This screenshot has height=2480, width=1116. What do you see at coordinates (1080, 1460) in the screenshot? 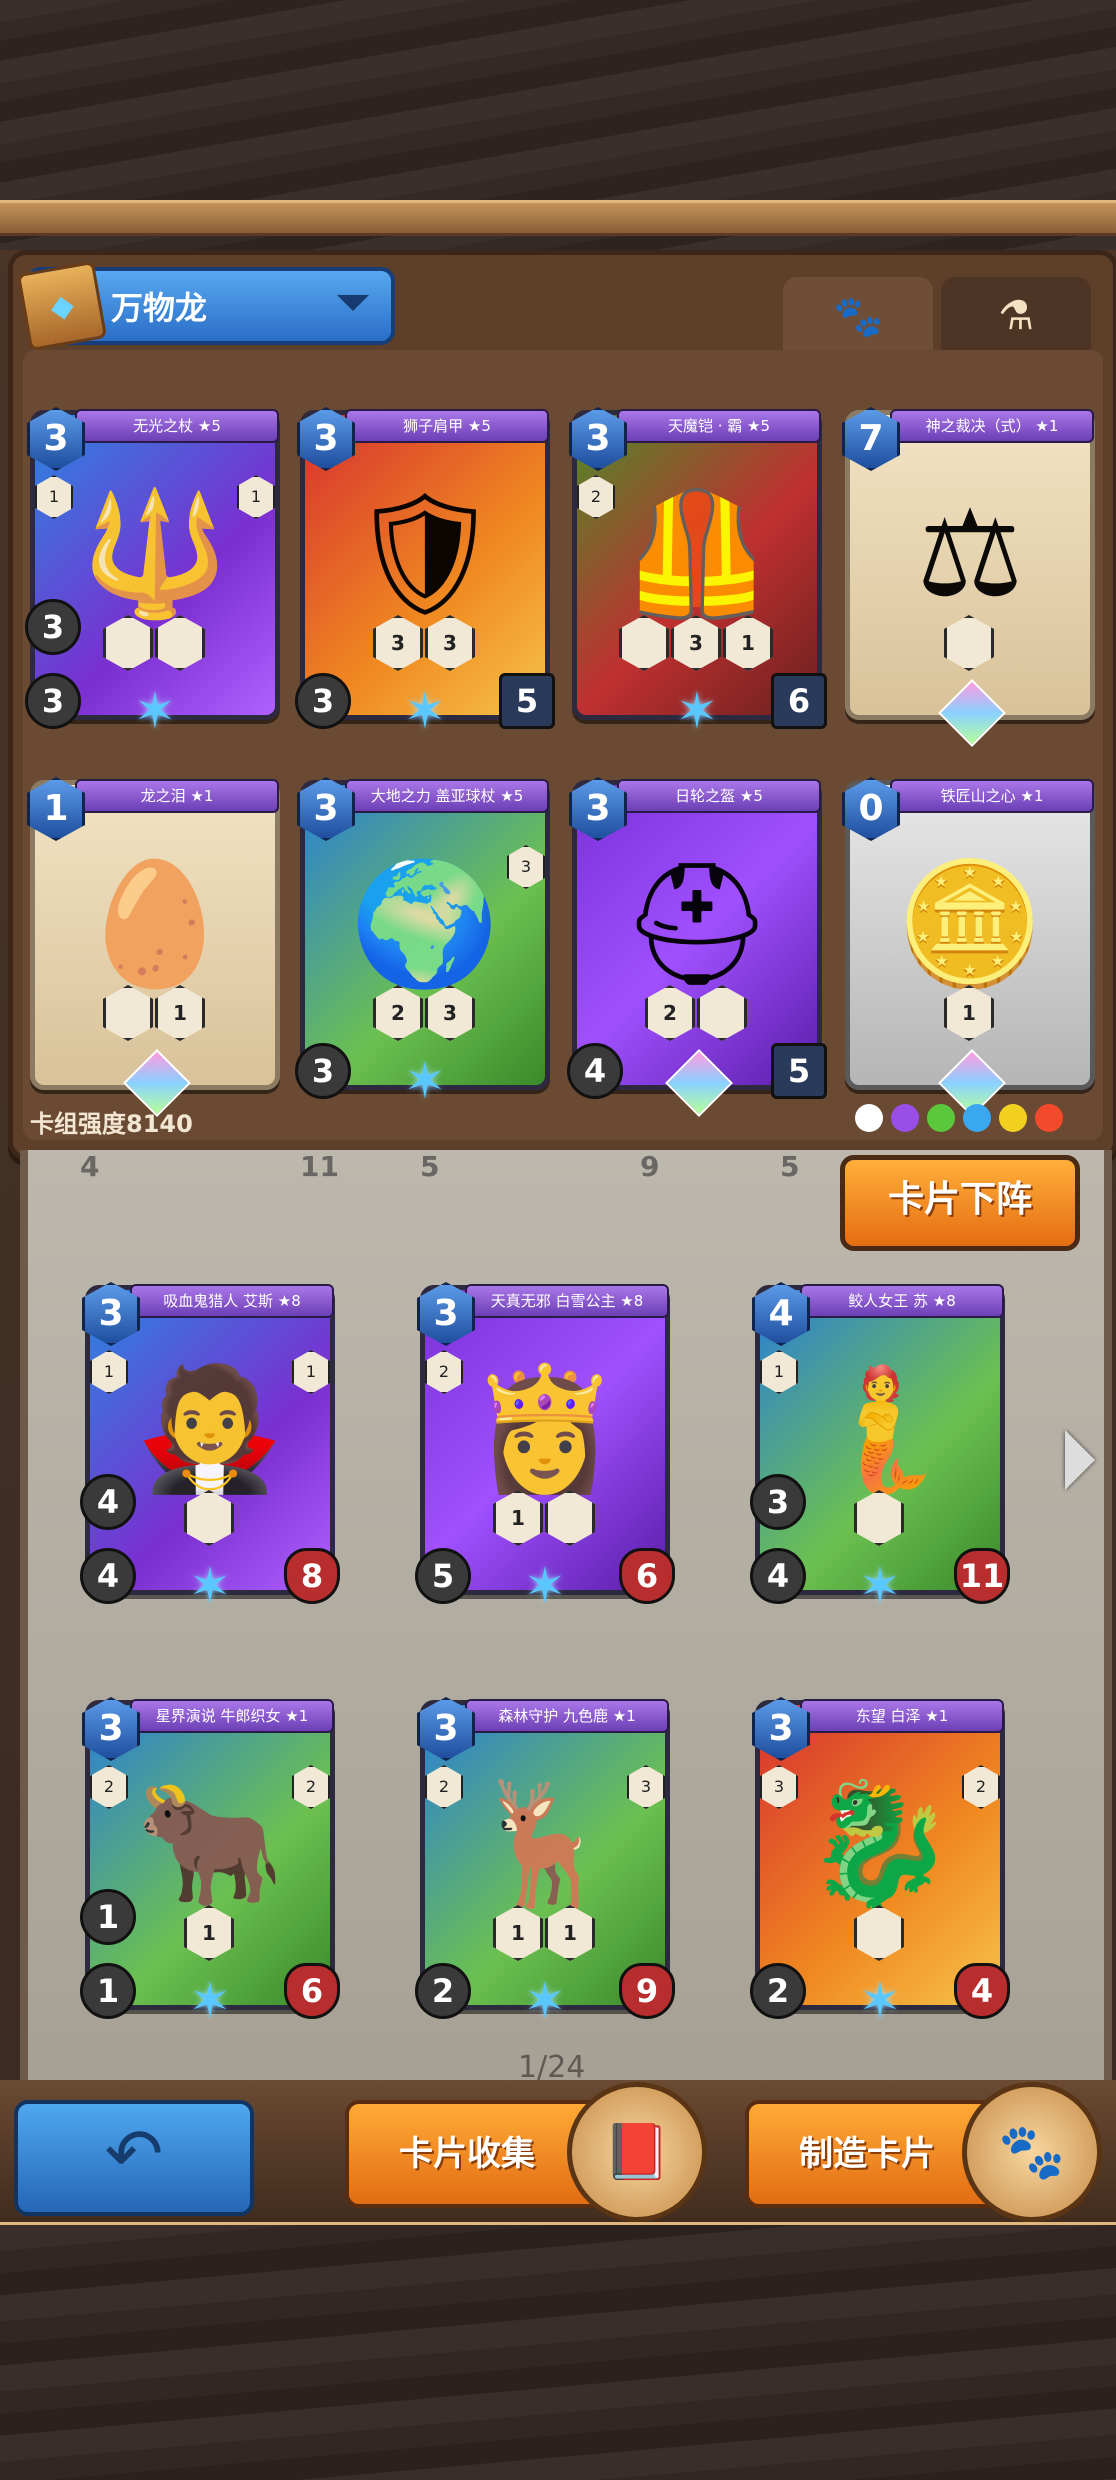
I see `next-page-arrow-icon` at bounding box center [1080, 1460].